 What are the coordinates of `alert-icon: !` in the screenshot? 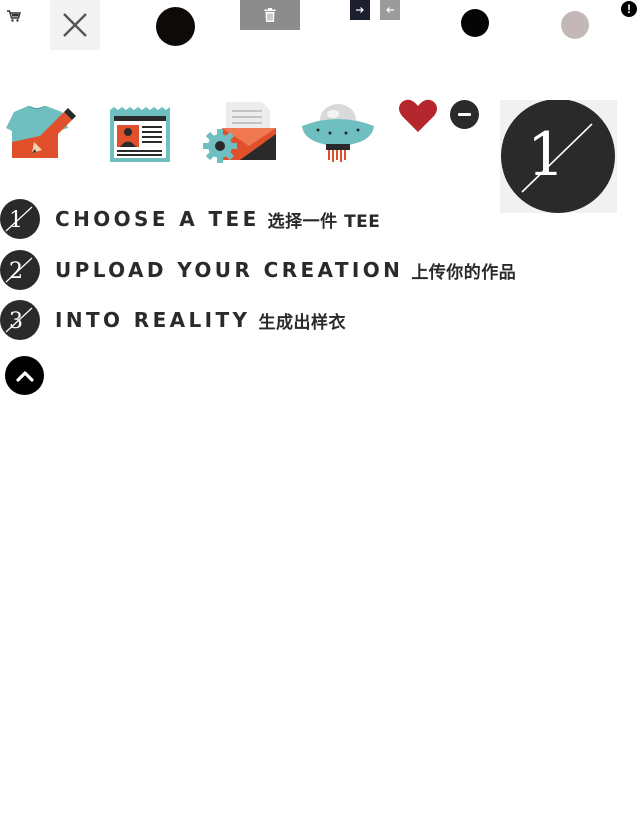 It's located at (629, 9).